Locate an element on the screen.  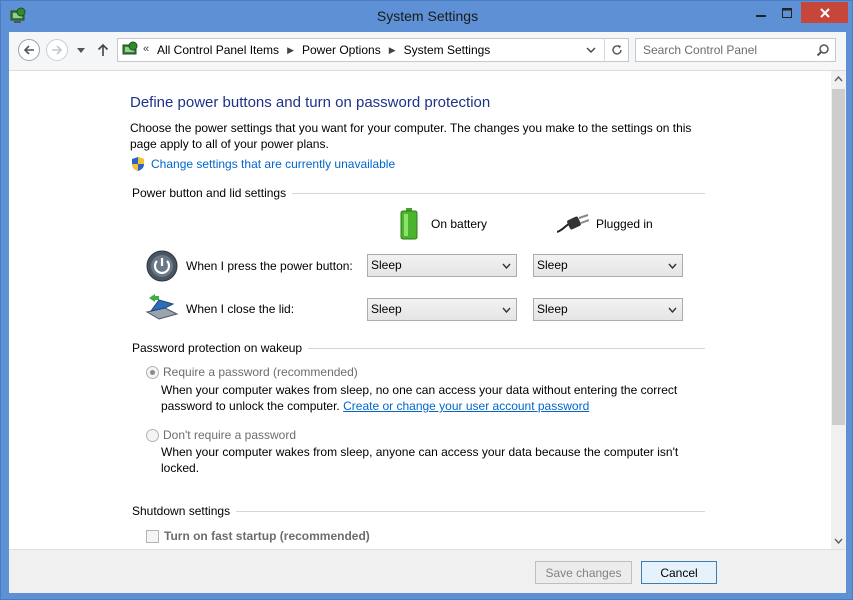
recent-locations-button is located at coordinates (81, 50).